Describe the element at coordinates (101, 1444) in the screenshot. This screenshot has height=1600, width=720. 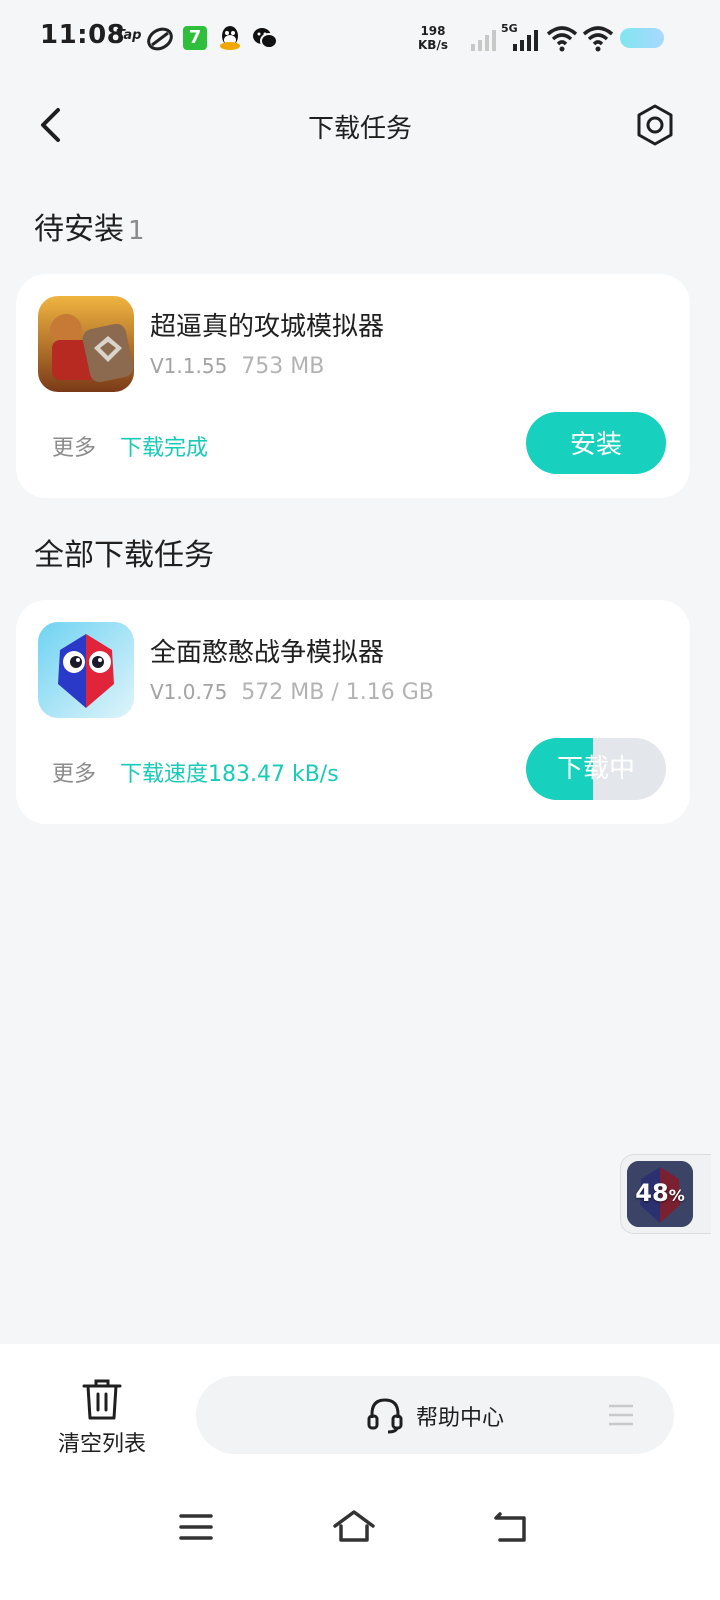
I see `clear-list-label: 清空列表` at that location.